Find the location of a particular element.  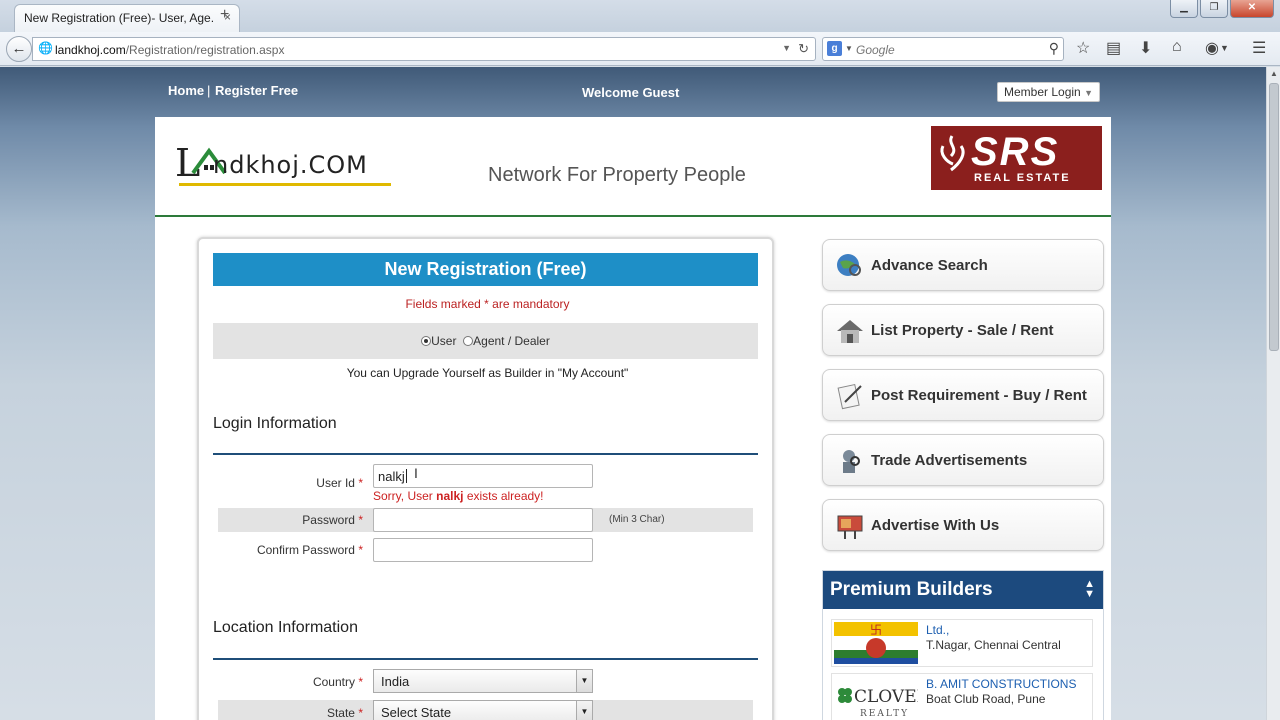

window-controls: ▁ ❐ ✕ is located at coordinates (1222, 9).